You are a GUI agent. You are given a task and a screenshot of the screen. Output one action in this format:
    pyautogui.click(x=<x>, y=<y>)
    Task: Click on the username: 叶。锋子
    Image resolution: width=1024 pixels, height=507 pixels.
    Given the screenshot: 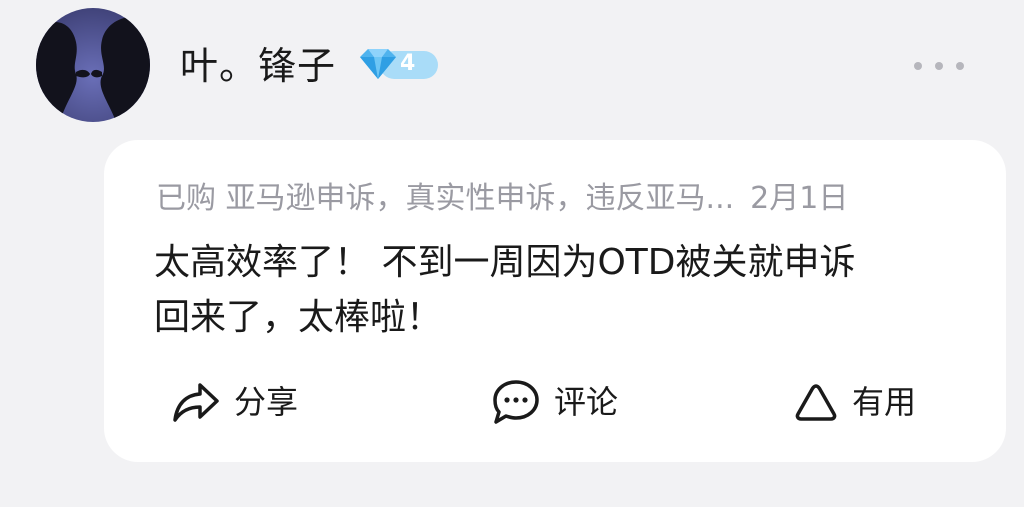 What is the action you would take?
    pyautogui.click(x=258, y=66)
    